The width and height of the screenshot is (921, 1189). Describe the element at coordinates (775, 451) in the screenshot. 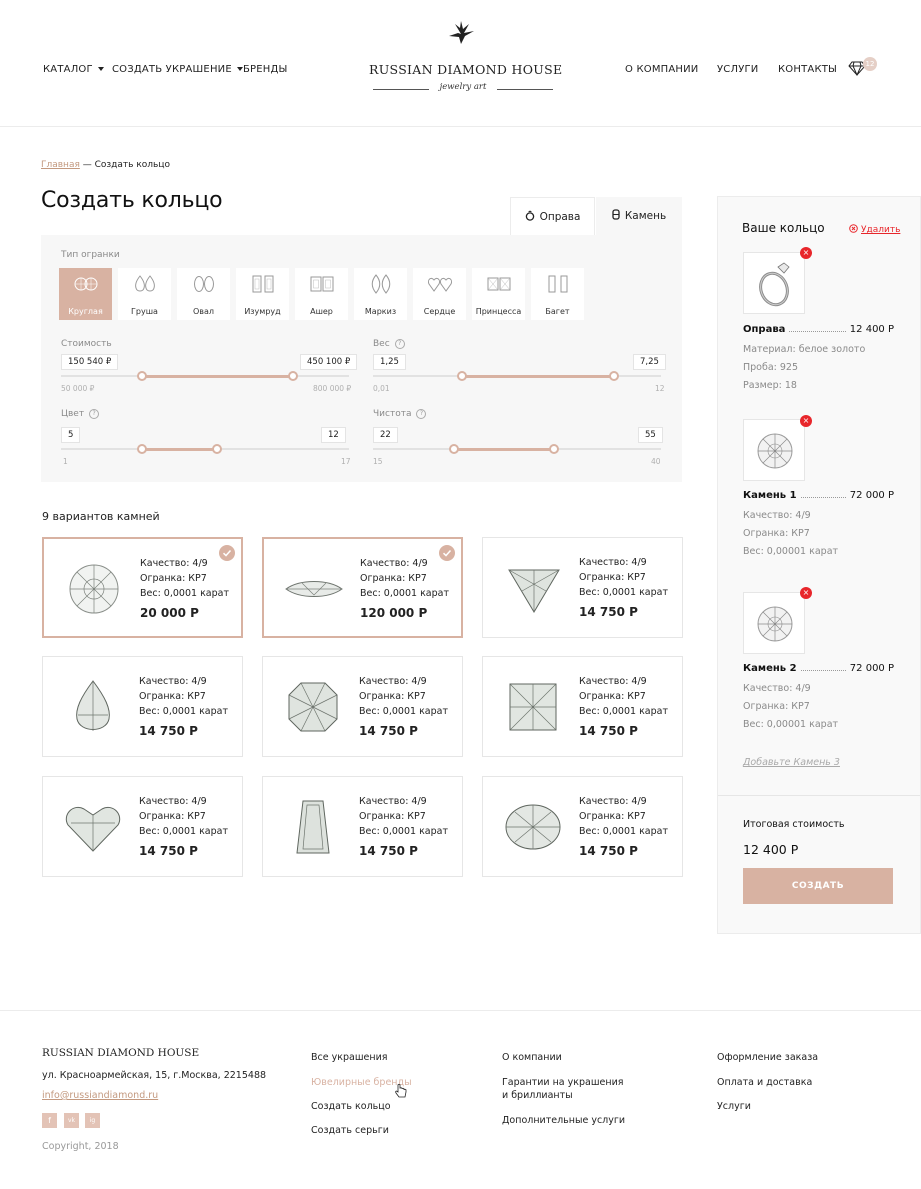

I see `round-diamond-image` at that location.